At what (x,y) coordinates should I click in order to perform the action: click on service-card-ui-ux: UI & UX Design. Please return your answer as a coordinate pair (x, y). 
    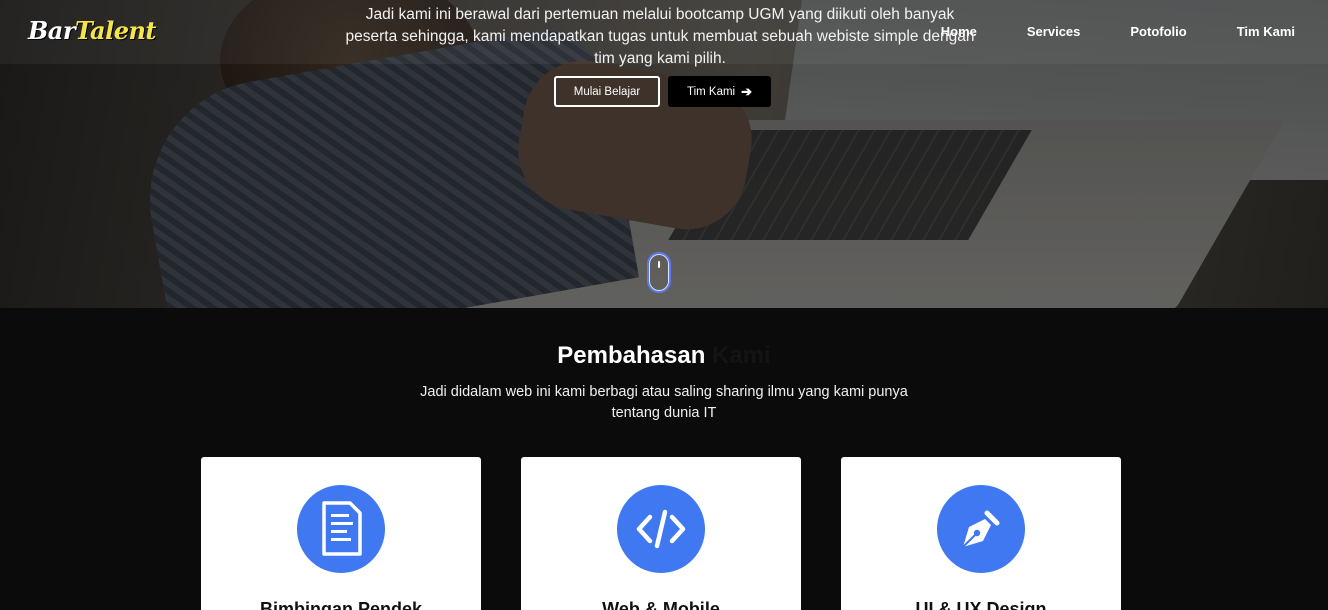
    Looking at the image, I should click on (981, 533).